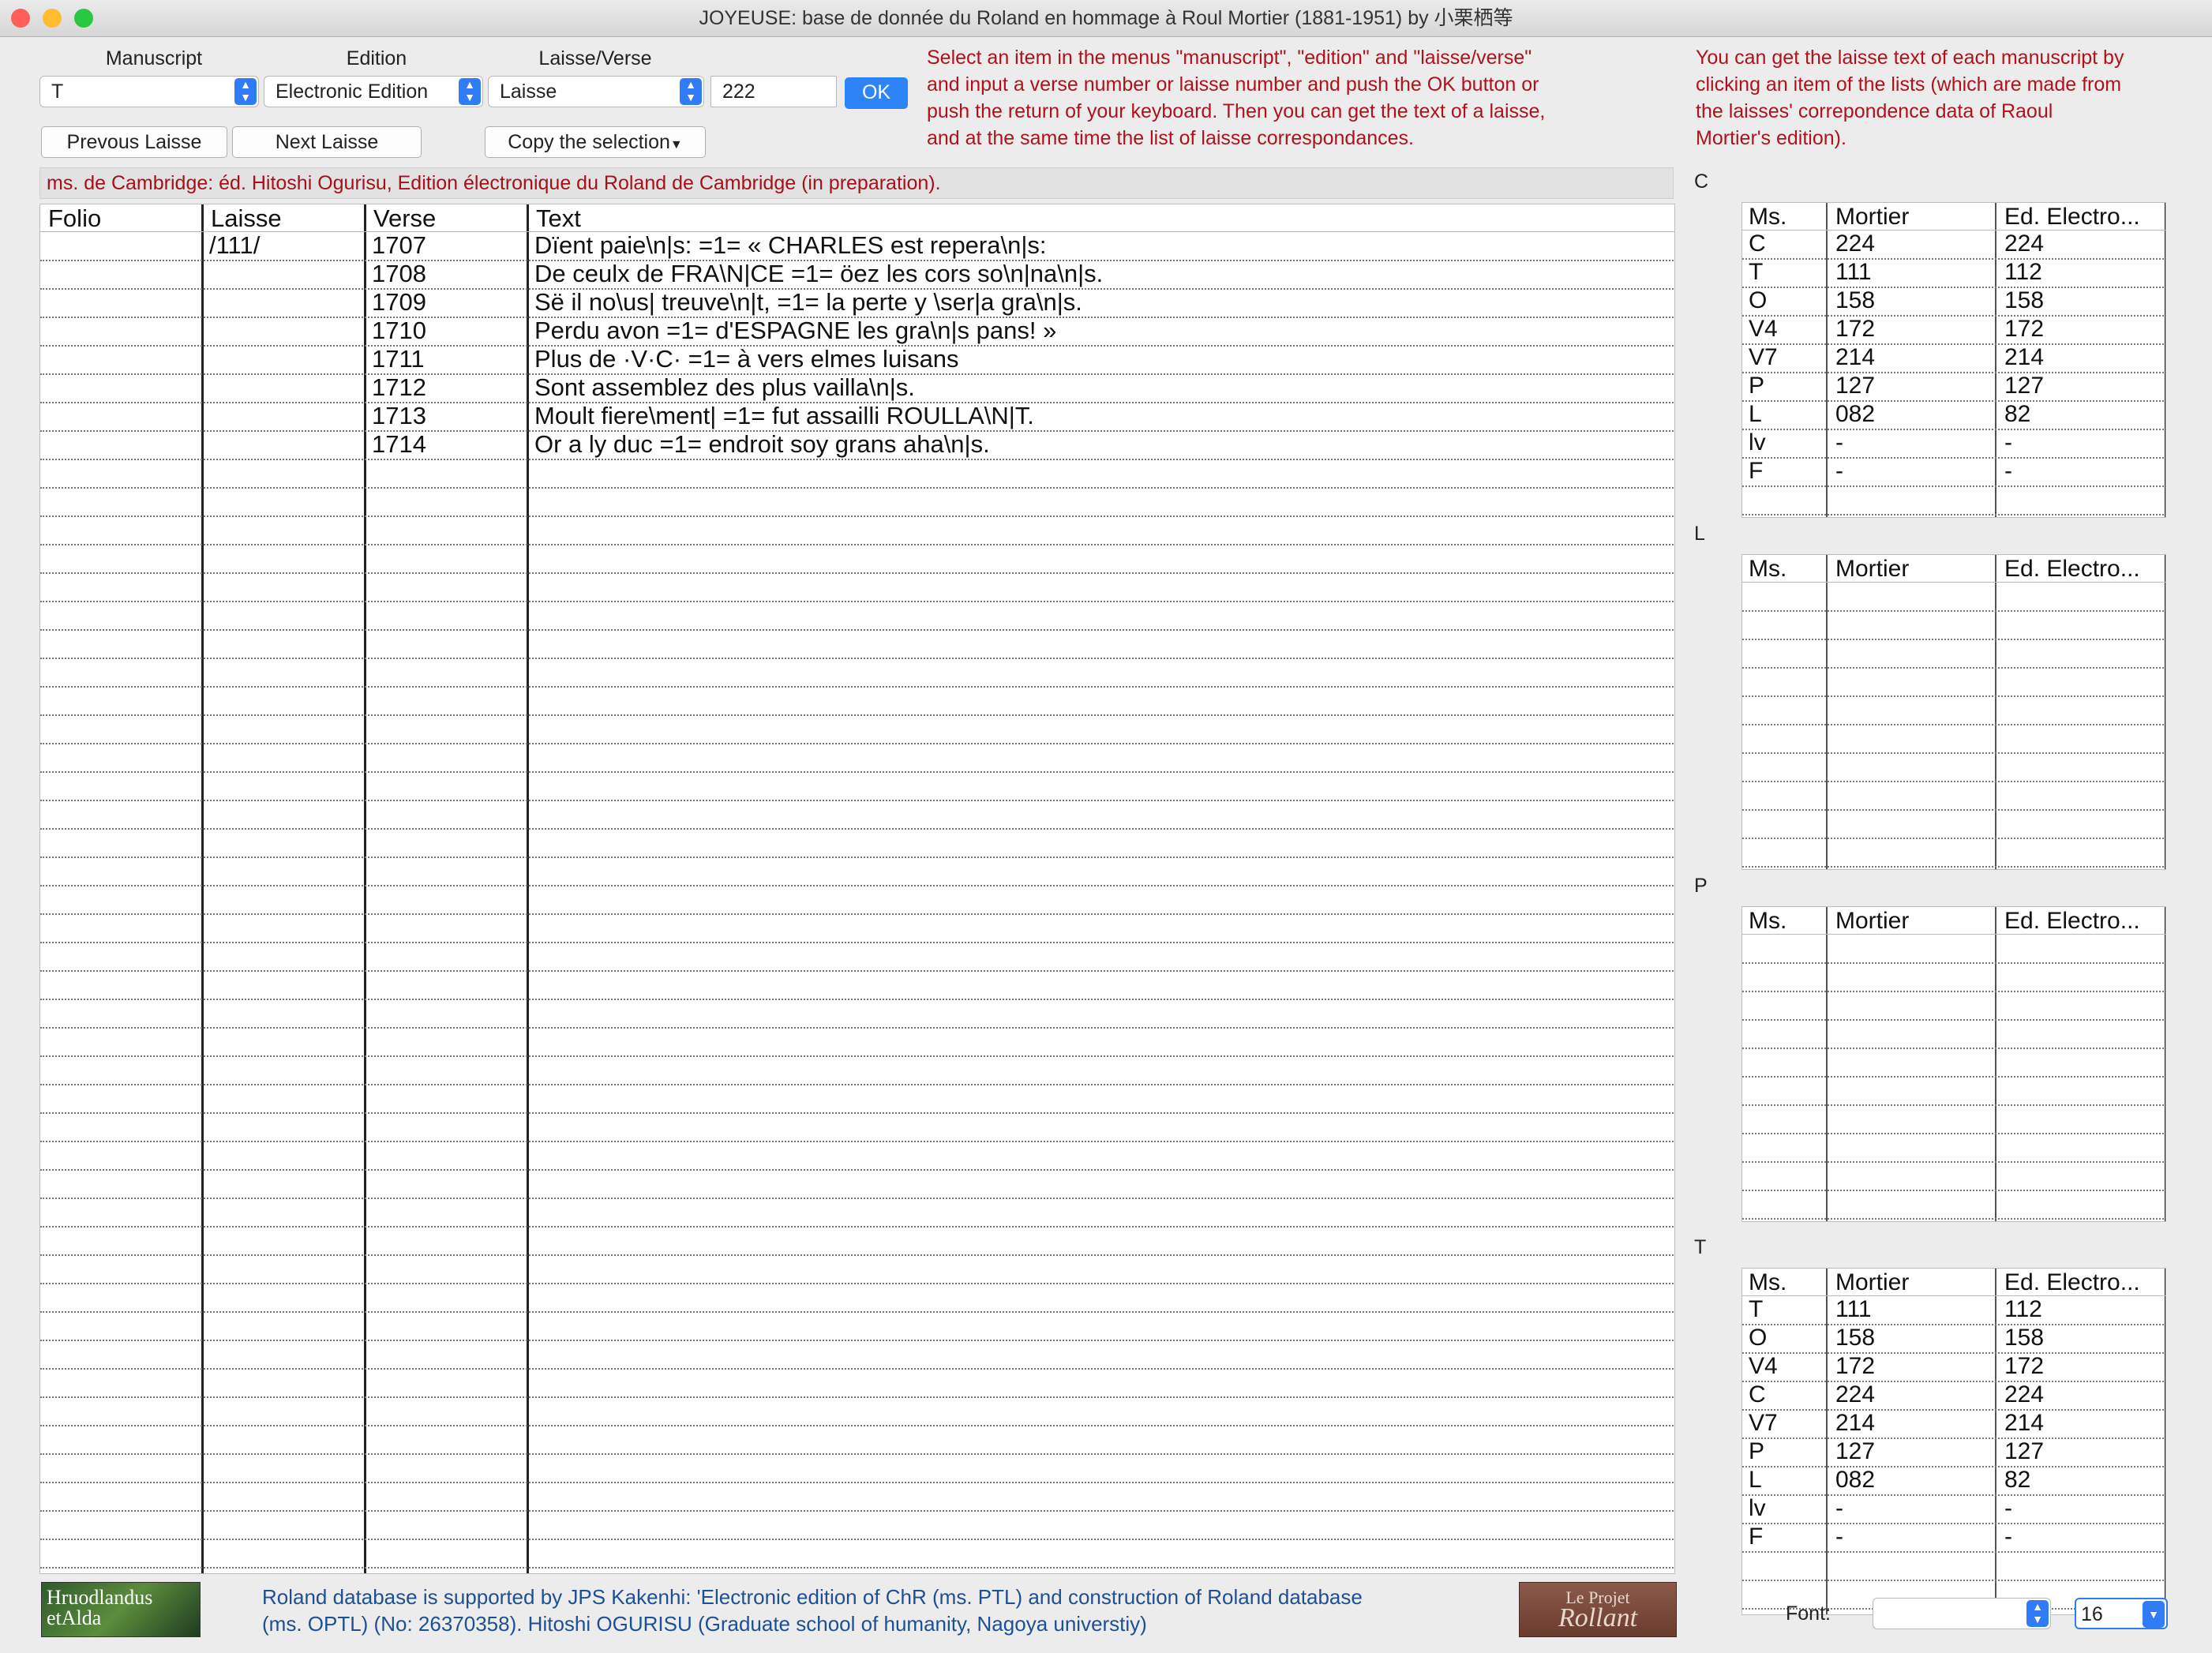 This screenshot has width=2212, height=1653. What do you see at coordinates (447, 274) in the screenshot?
I see `table-cell: 1708` at bounding box center [447, 274].